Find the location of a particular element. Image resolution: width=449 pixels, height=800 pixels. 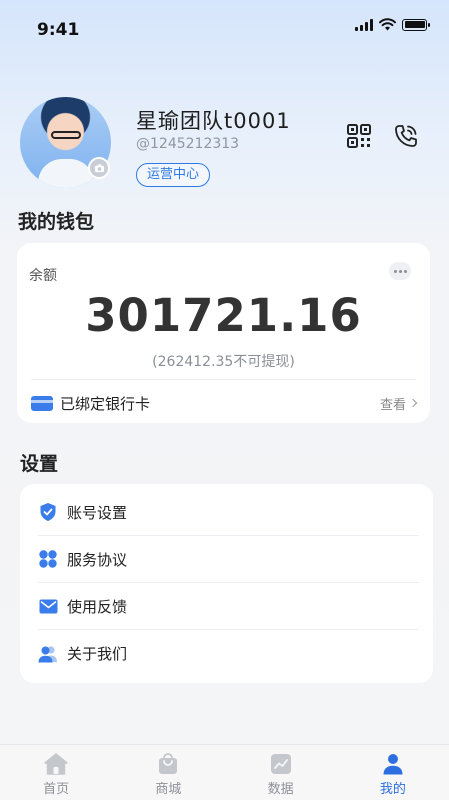

tab-label: 数据 is located at coordinates (280, 789).